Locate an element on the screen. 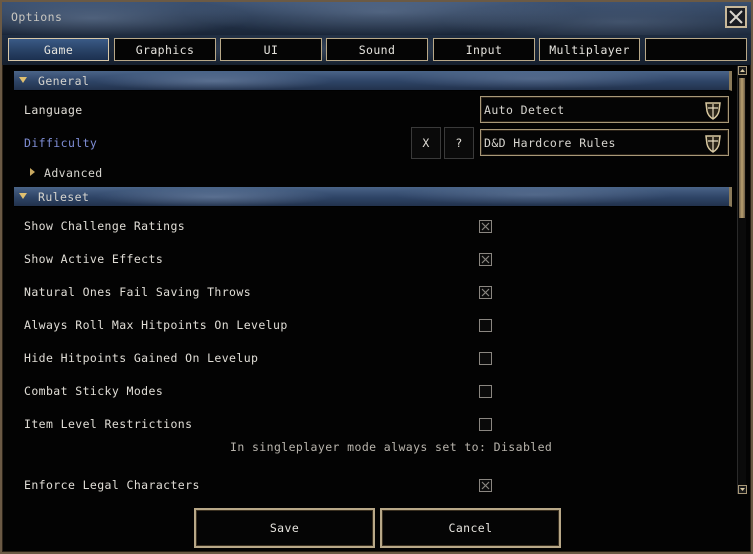 The height and width of the screenshot is (554, 753). tab-graphics: Graphics is located at coordinates (165, 49).